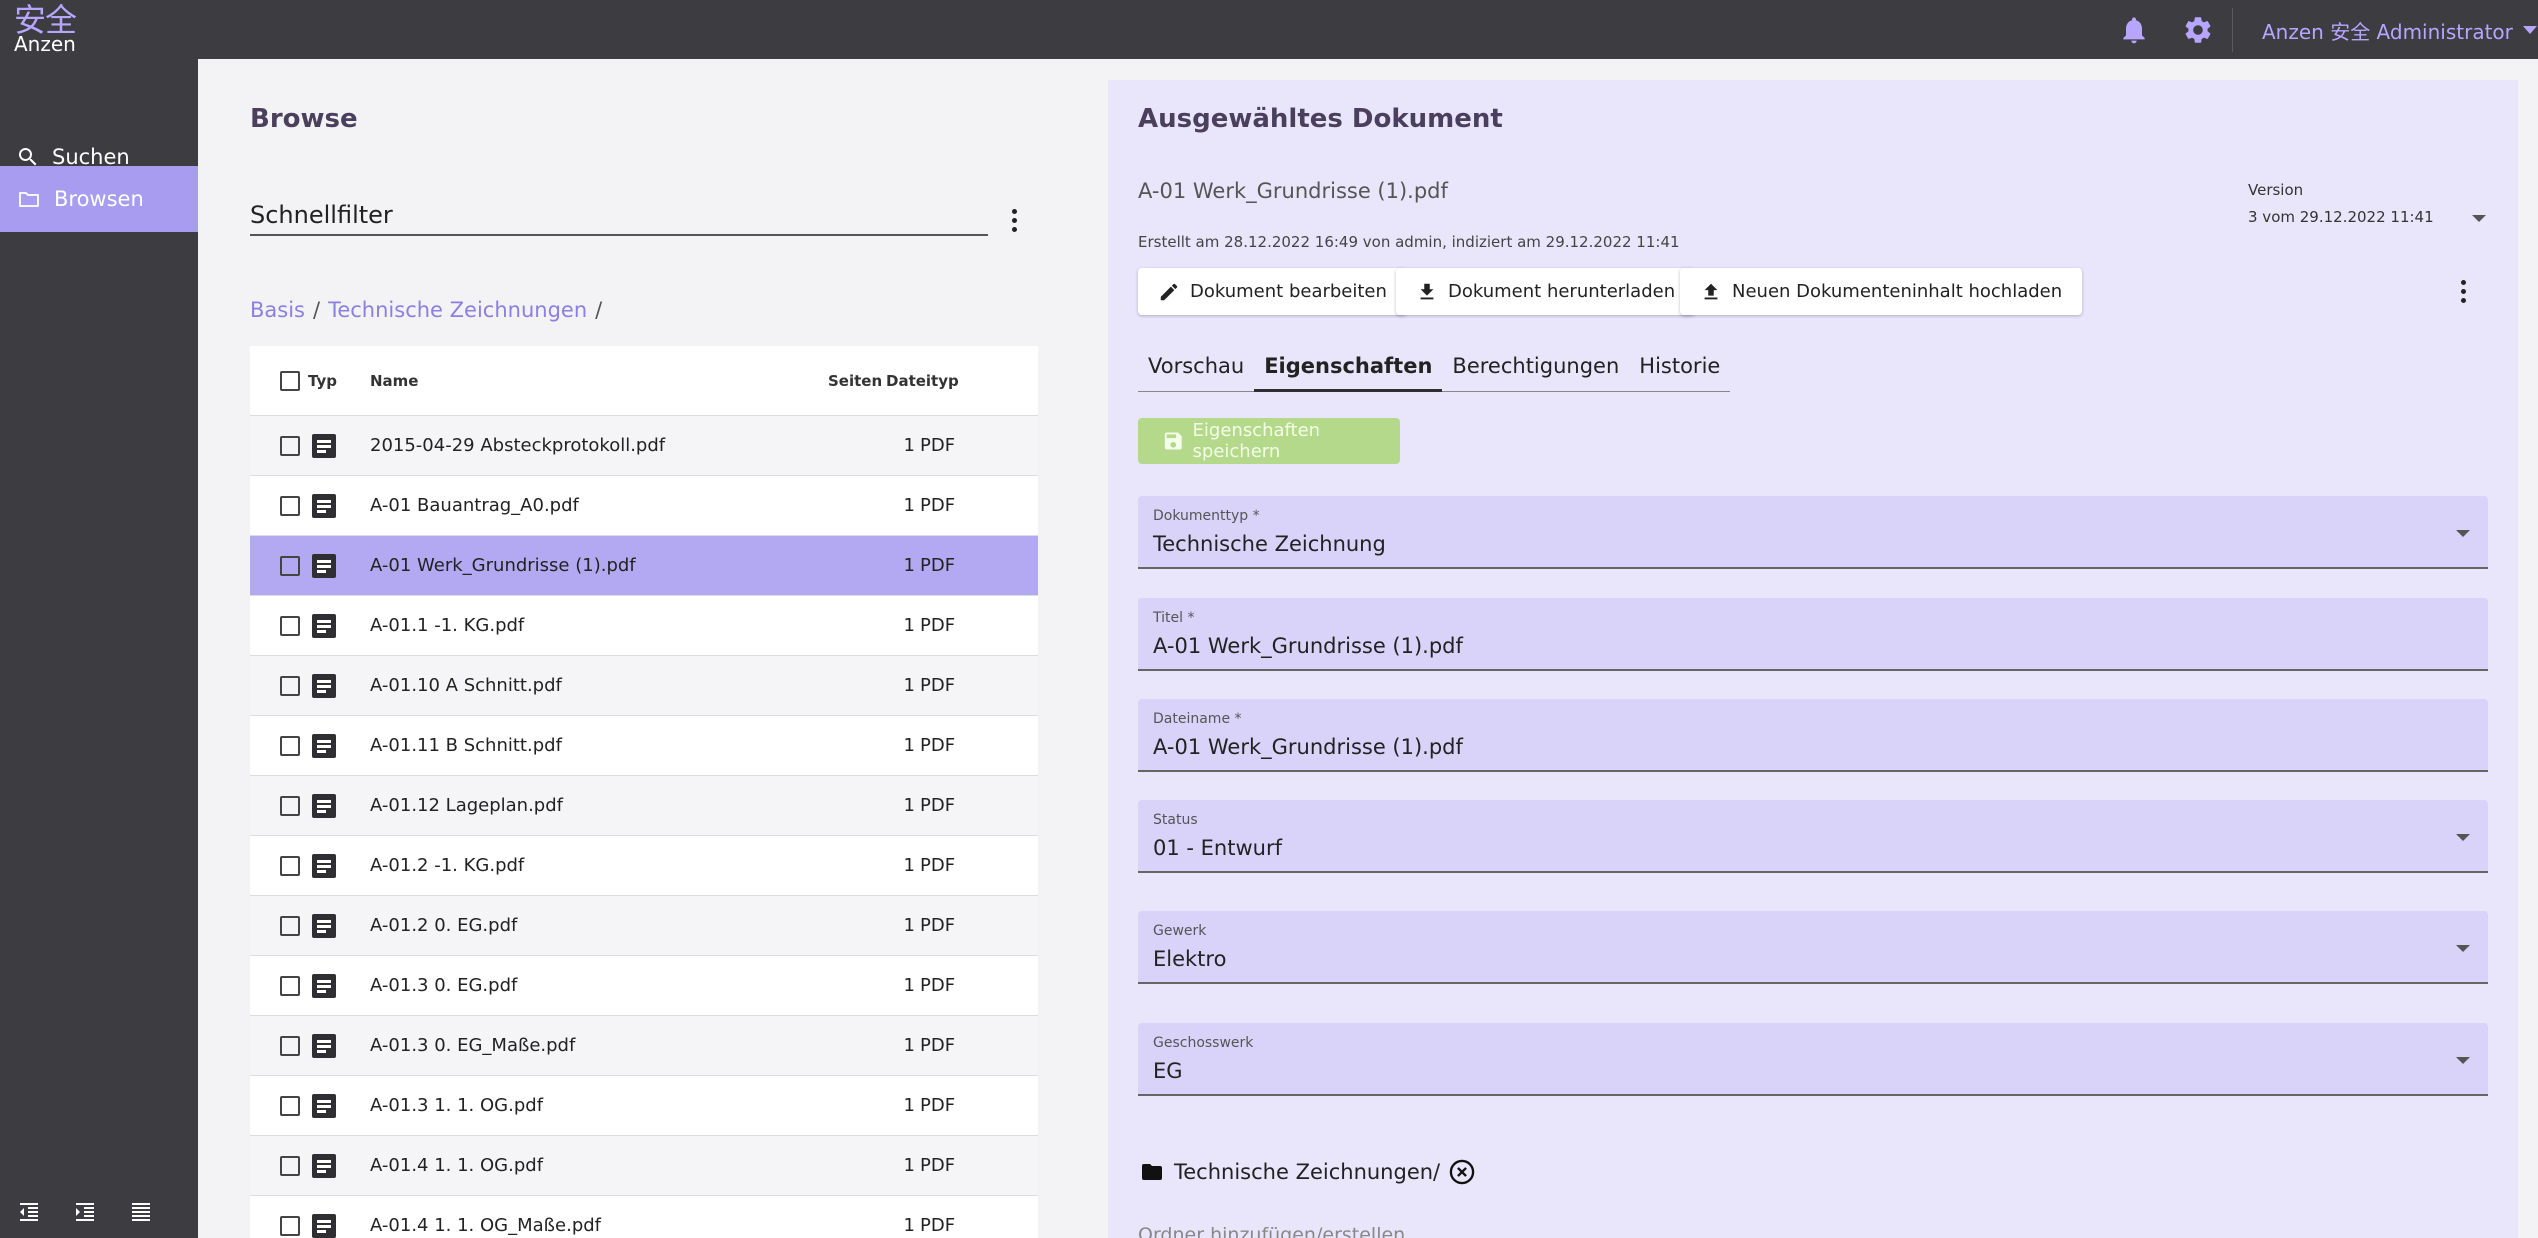 Image resolution: width=2538 pixels, height=1238 pixels. What do you see at coordinates (473, 1045) in the screenshot?
I see `row-name: A-01.3 0. EG_Maße.pdf` at bounding box center [473, 1045].